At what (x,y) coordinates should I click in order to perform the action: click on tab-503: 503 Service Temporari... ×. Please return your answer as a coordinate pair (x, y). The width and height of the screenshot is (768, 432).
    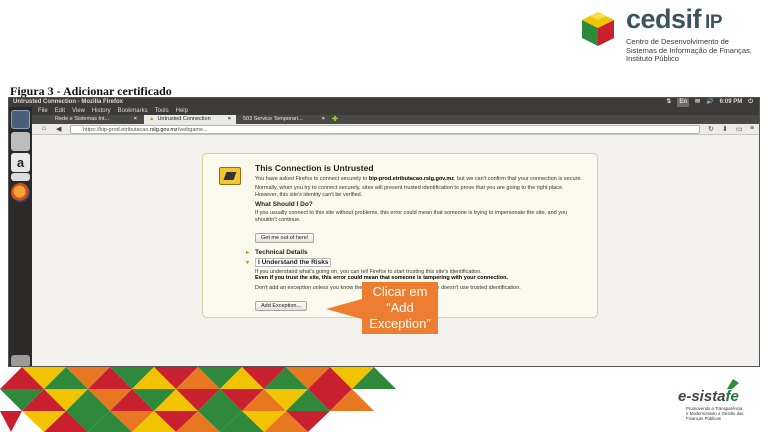
    Looking at the image, I should click on (284, 119).